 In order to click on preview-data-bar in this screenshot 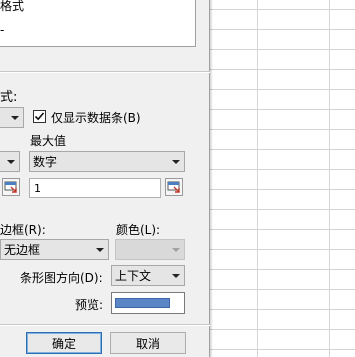, I will do `click(142, 303)`.